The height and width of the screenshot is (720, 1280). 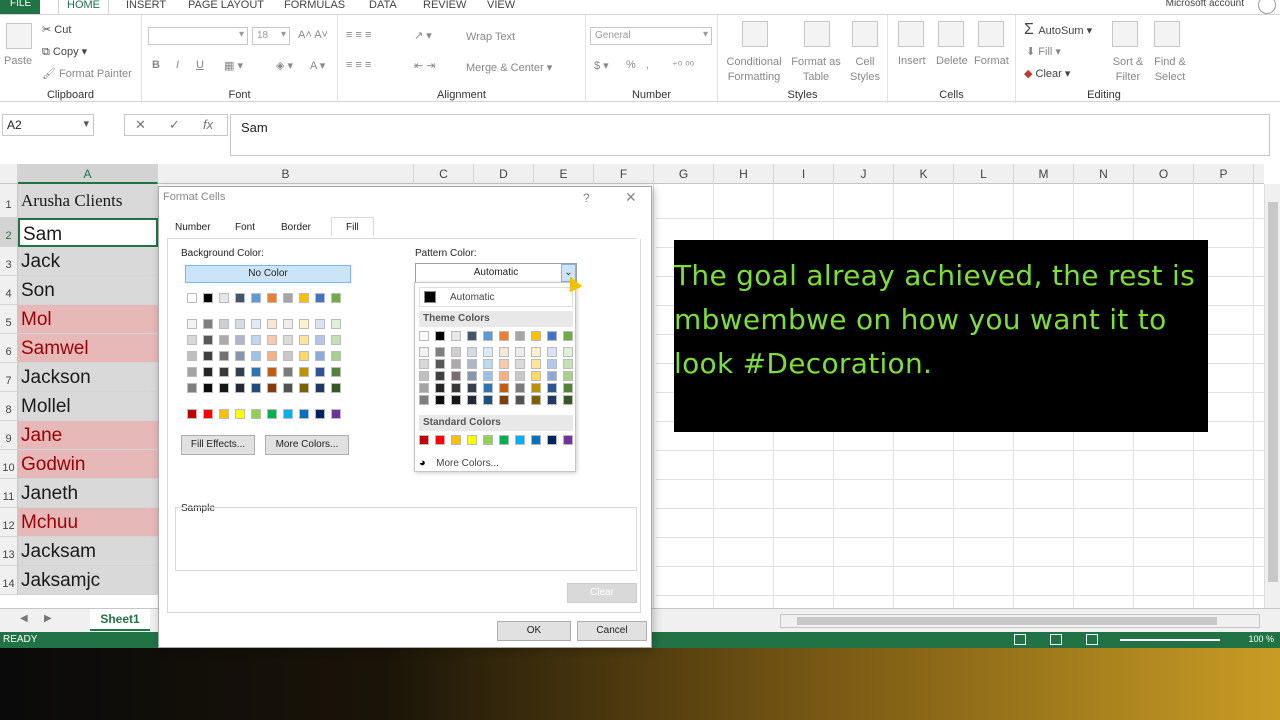 What do you see at coordinates (1170, 70) in the screenshot?
I see `find-select-button: Find & Select` at bounding box center [1170, 70].